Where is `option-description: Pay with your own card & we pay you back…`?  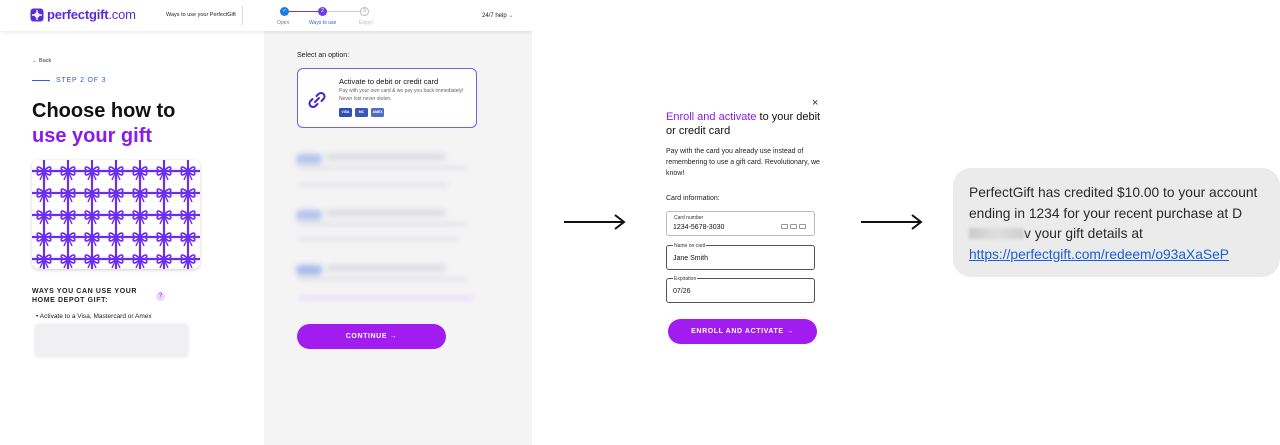
option-description: Pay with your own card & we pay you back… is located at coordinates (401, 95).